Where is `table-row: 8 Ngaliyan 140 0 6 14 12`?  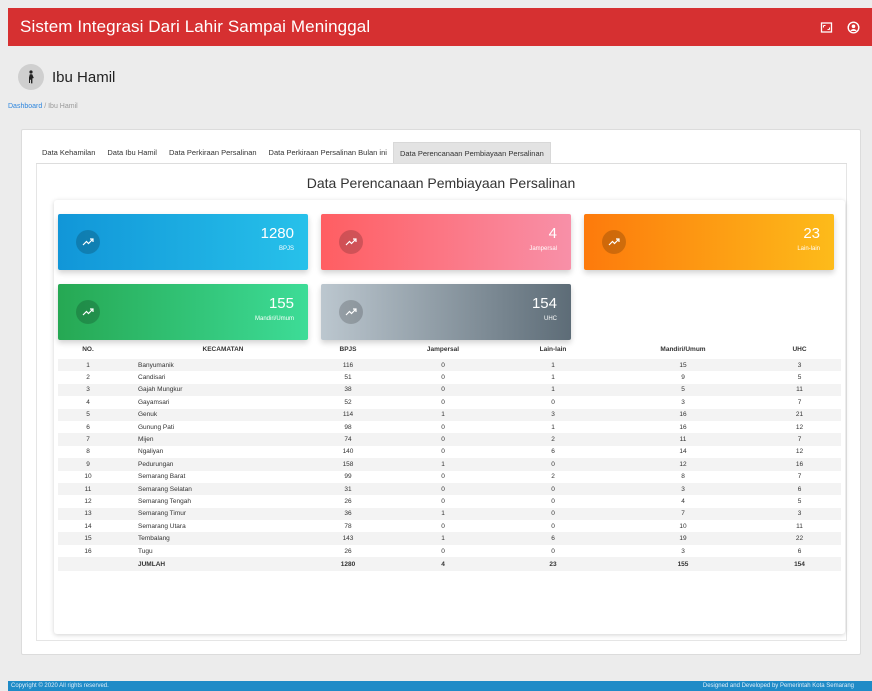 table-row: 8 Ngaliyan 140 0 6 14 12 is located at coordinates (449, 452).